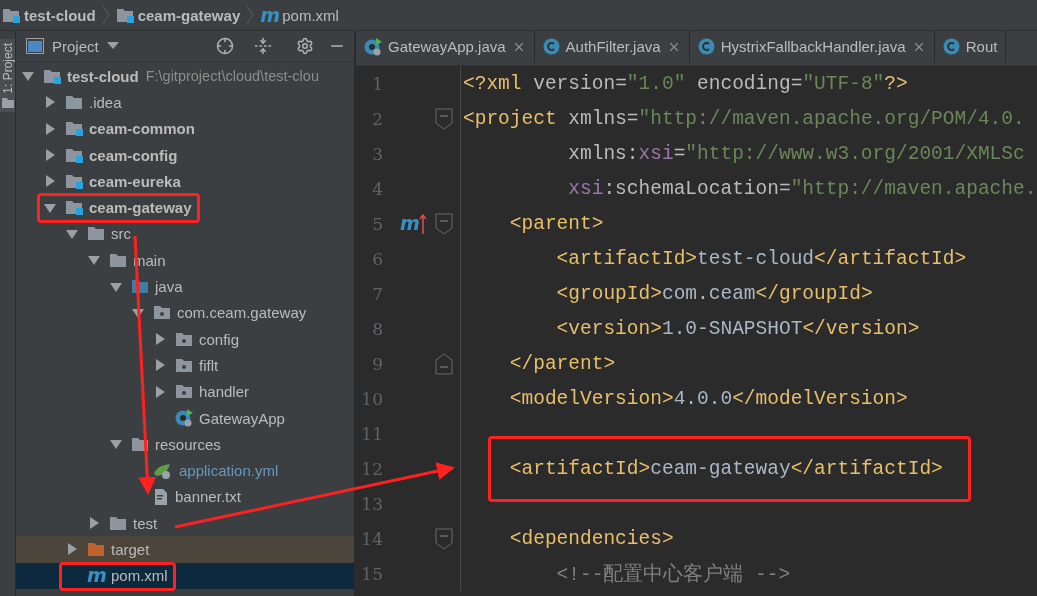  I want to click on dropdown-caret-icon, so click(112, 46).